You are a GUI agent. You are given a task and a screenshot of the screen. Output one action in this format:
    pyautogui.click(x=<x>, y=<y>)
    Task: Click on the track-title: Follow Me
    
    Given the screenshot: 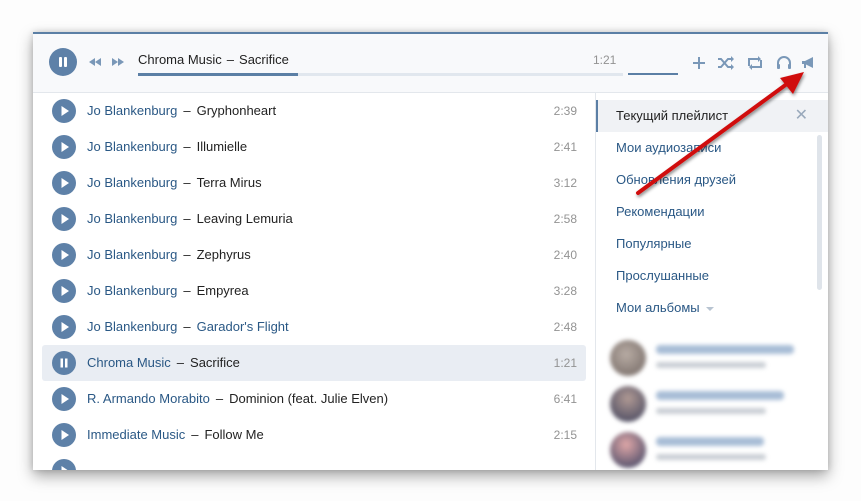 What is the action you would take?
    pyautogui.click(x=234, y=434)
    